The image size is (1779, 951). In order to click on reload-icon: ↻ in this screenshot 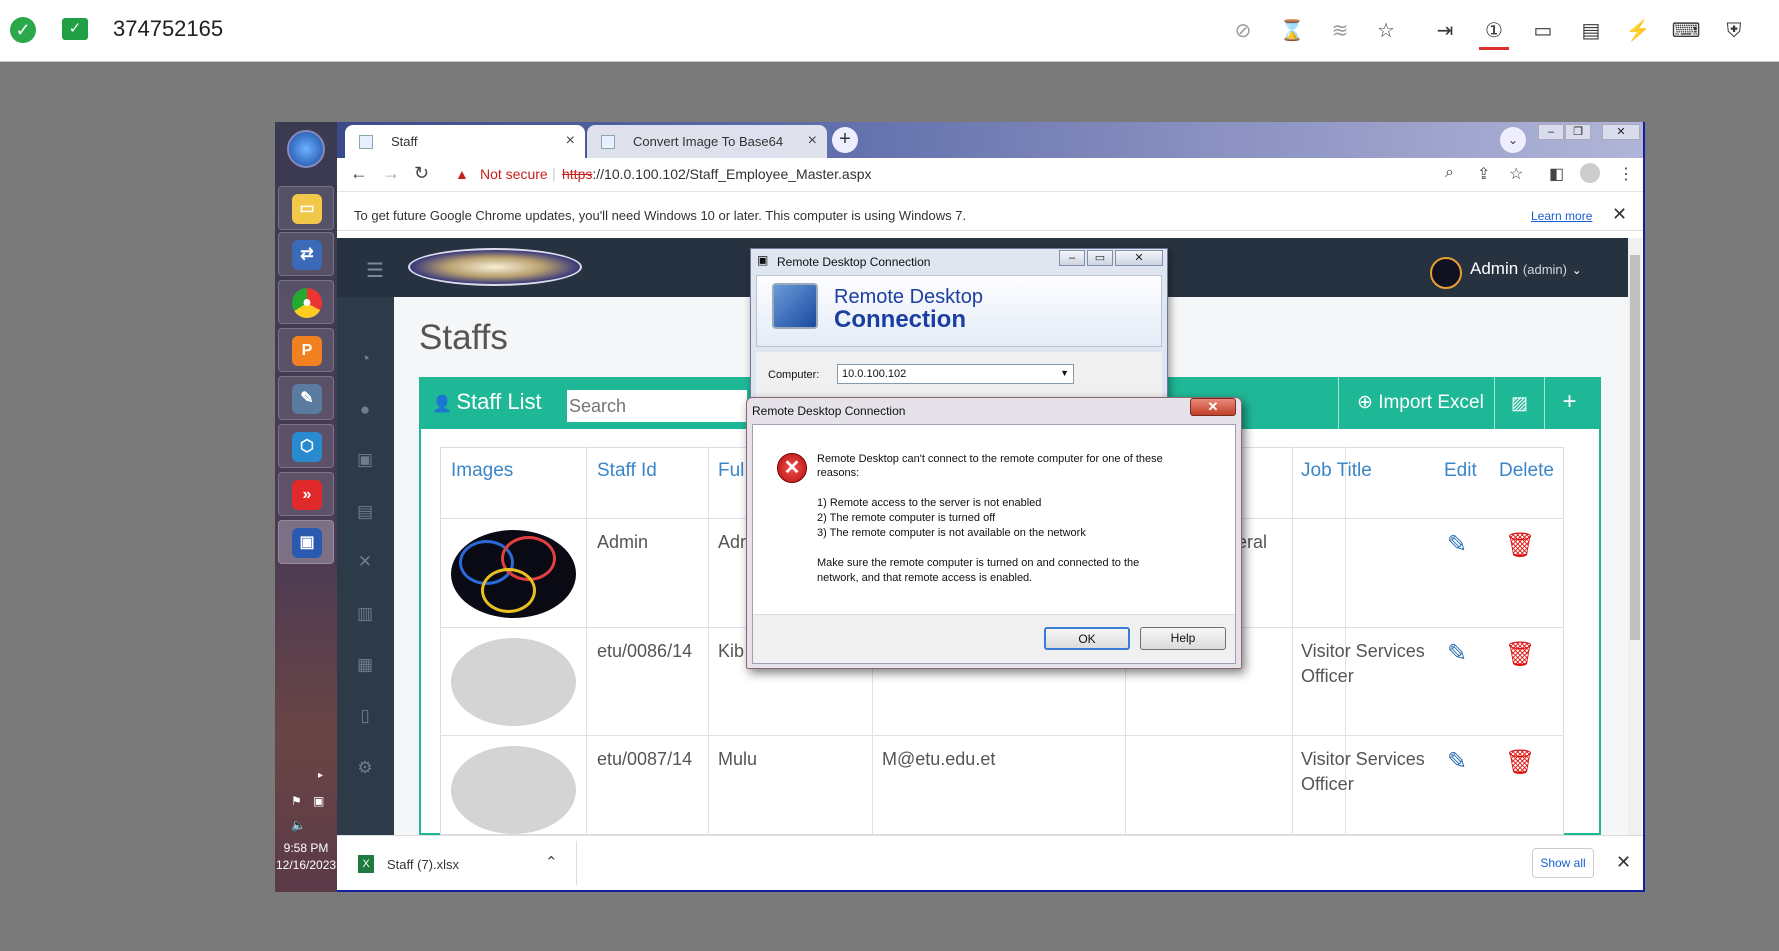, I will do `click(421, 173)`.